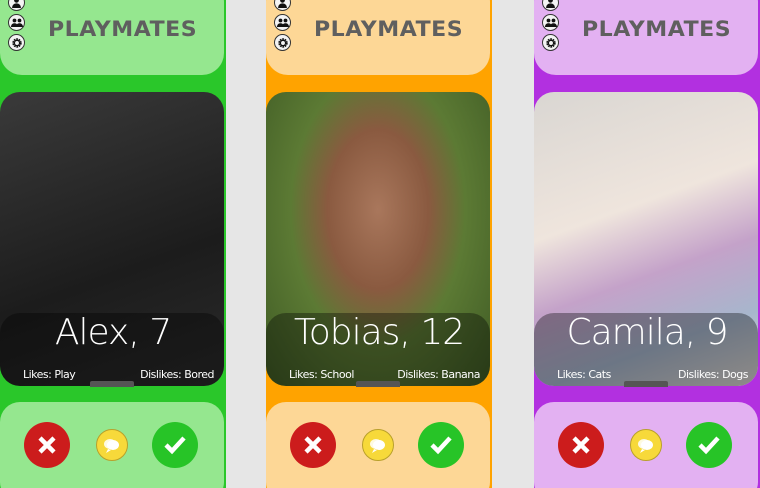 Image resolution: width=760 pixels, height=488 pixels. What do you see at coordinates (177, 374) in the screenshot?
I see `profile-dislikes: Dislikes: Bored` at bounding box center [177, 374].